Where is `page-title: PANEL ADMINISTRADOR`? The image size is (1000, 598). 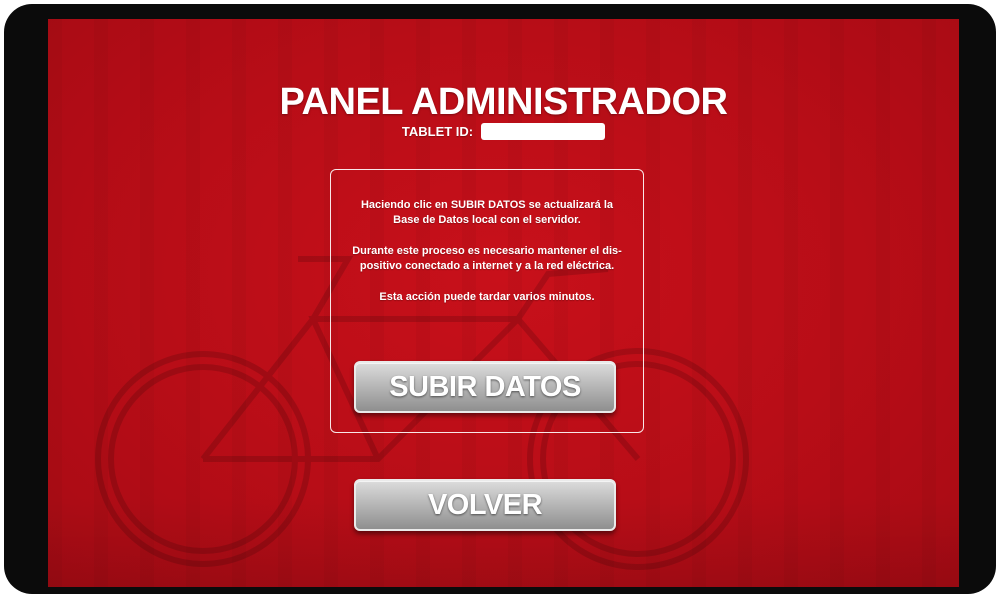
page-title: PANEL ADMINISTRADOR is located at coordinates (503, 102).